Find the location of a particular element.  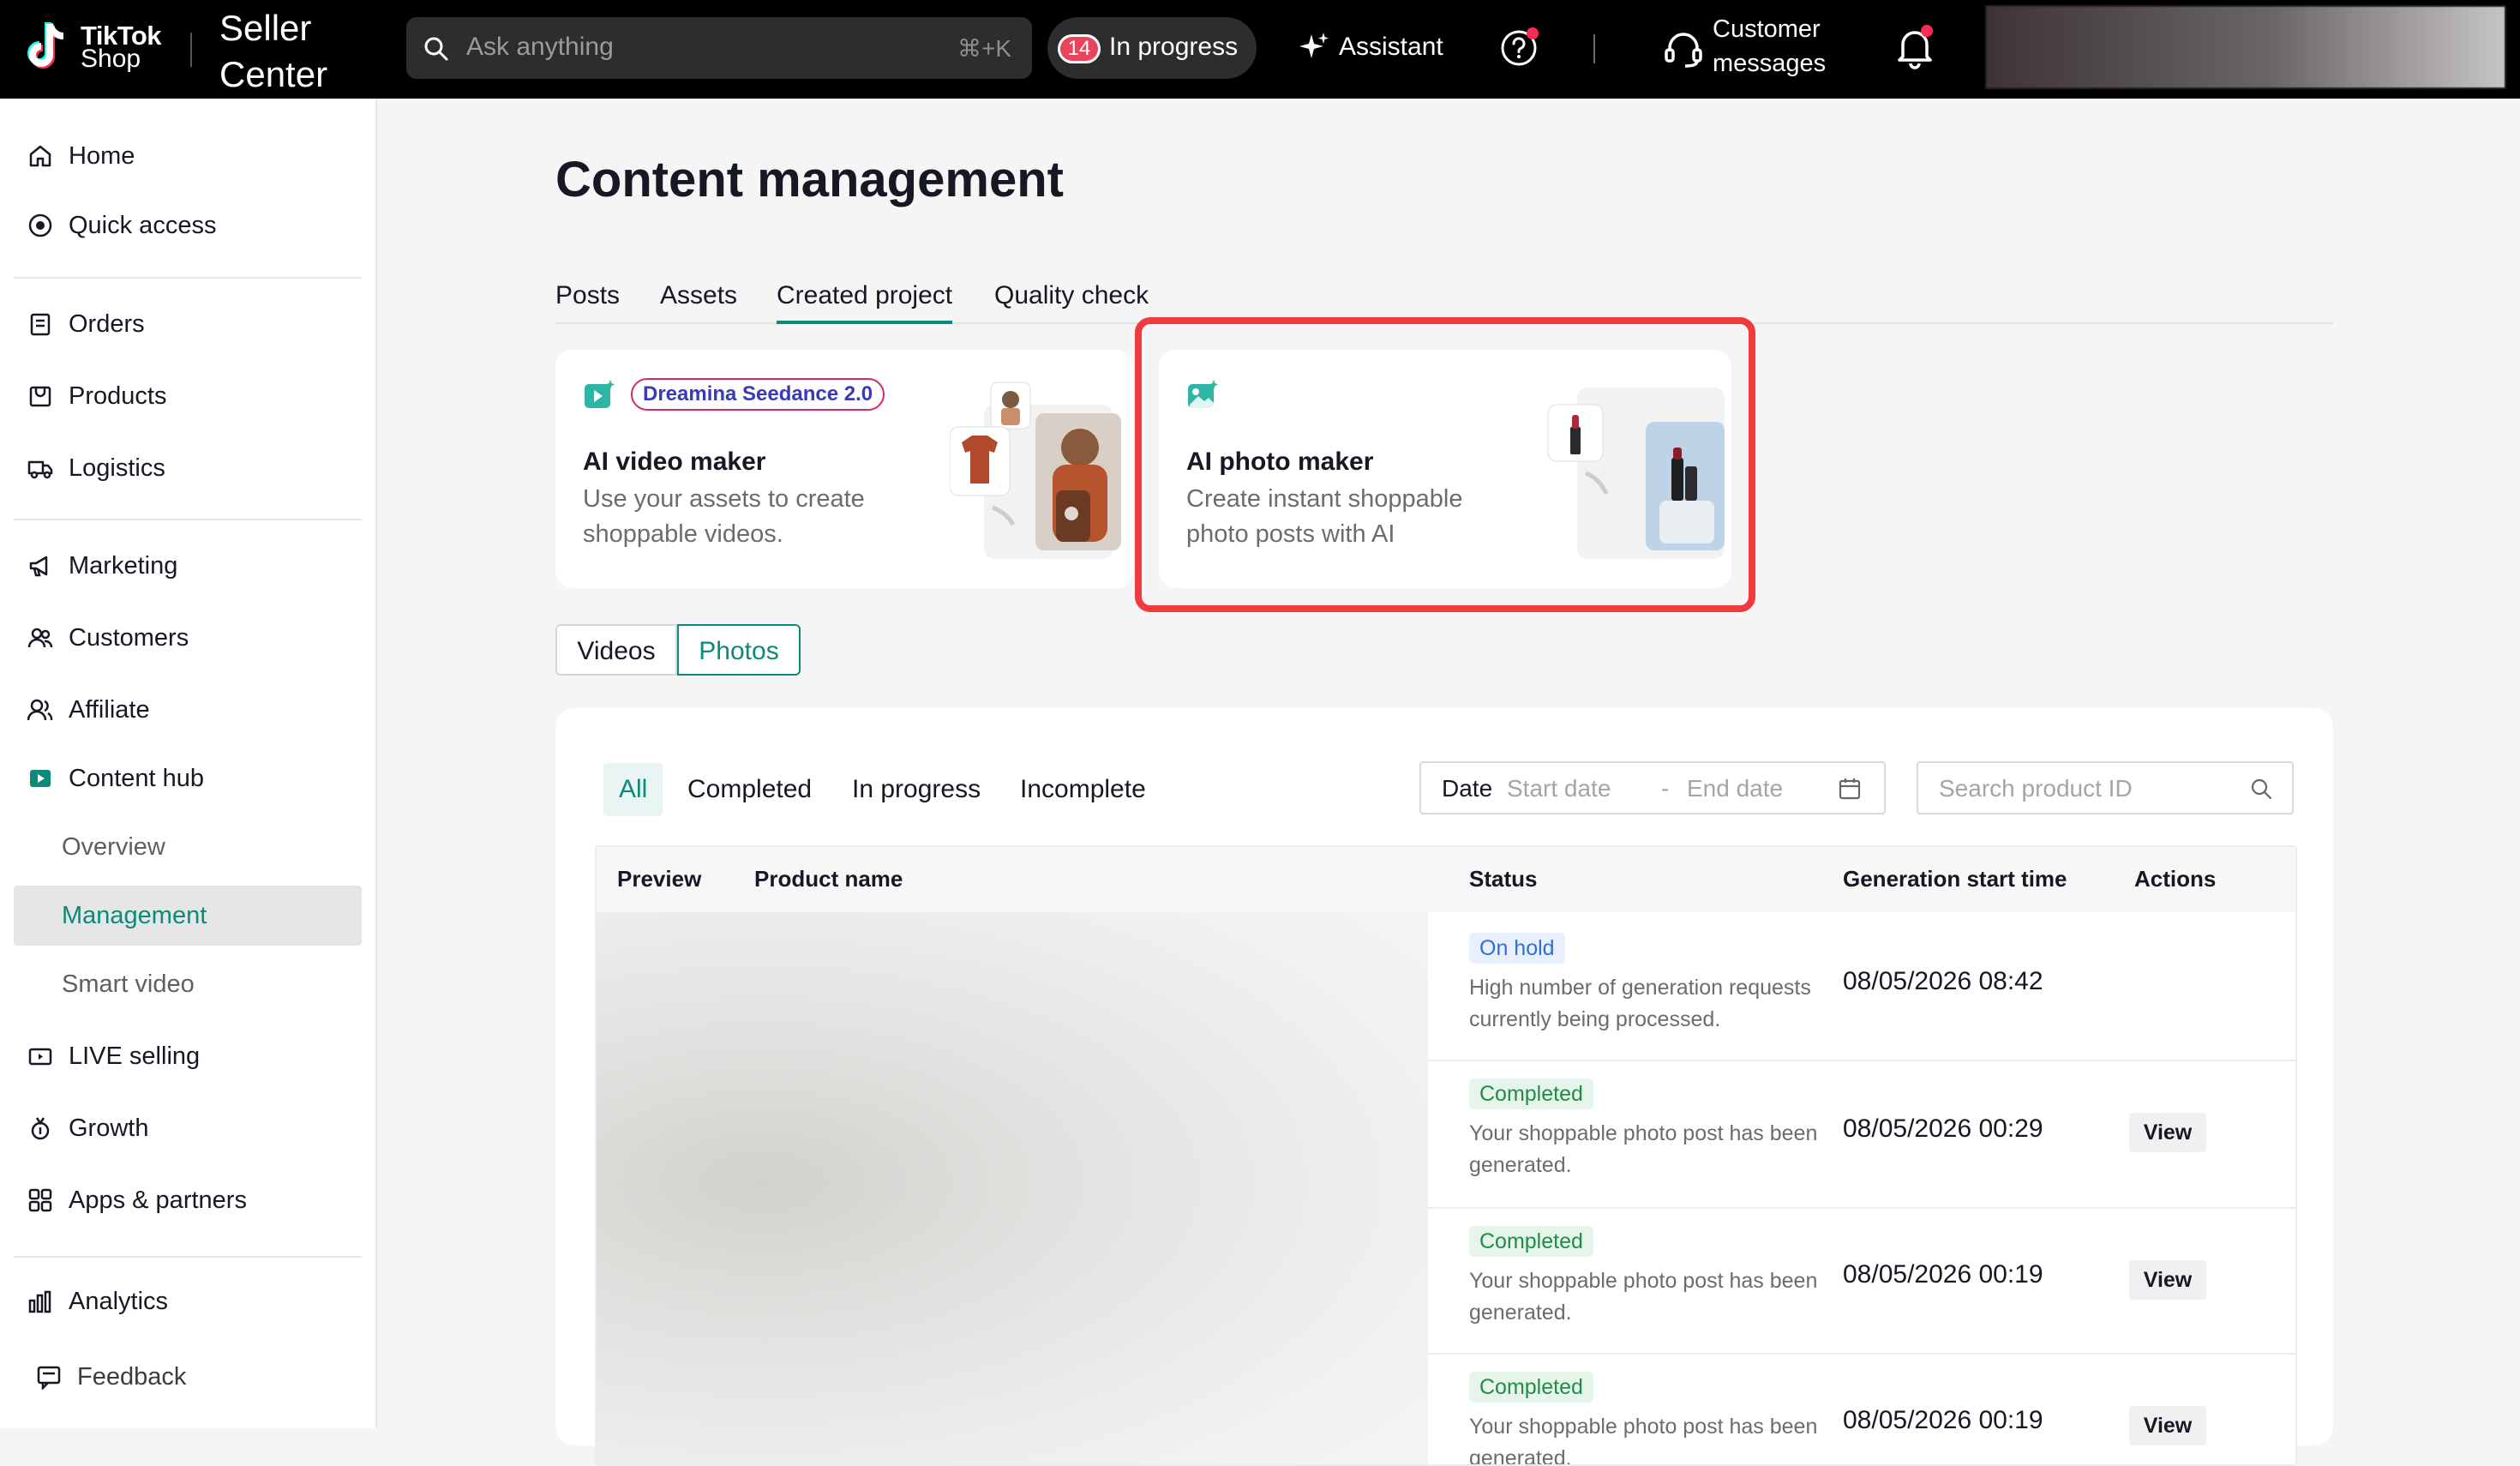

in-progress-label: In progress is located at coordinates (1174, 47).